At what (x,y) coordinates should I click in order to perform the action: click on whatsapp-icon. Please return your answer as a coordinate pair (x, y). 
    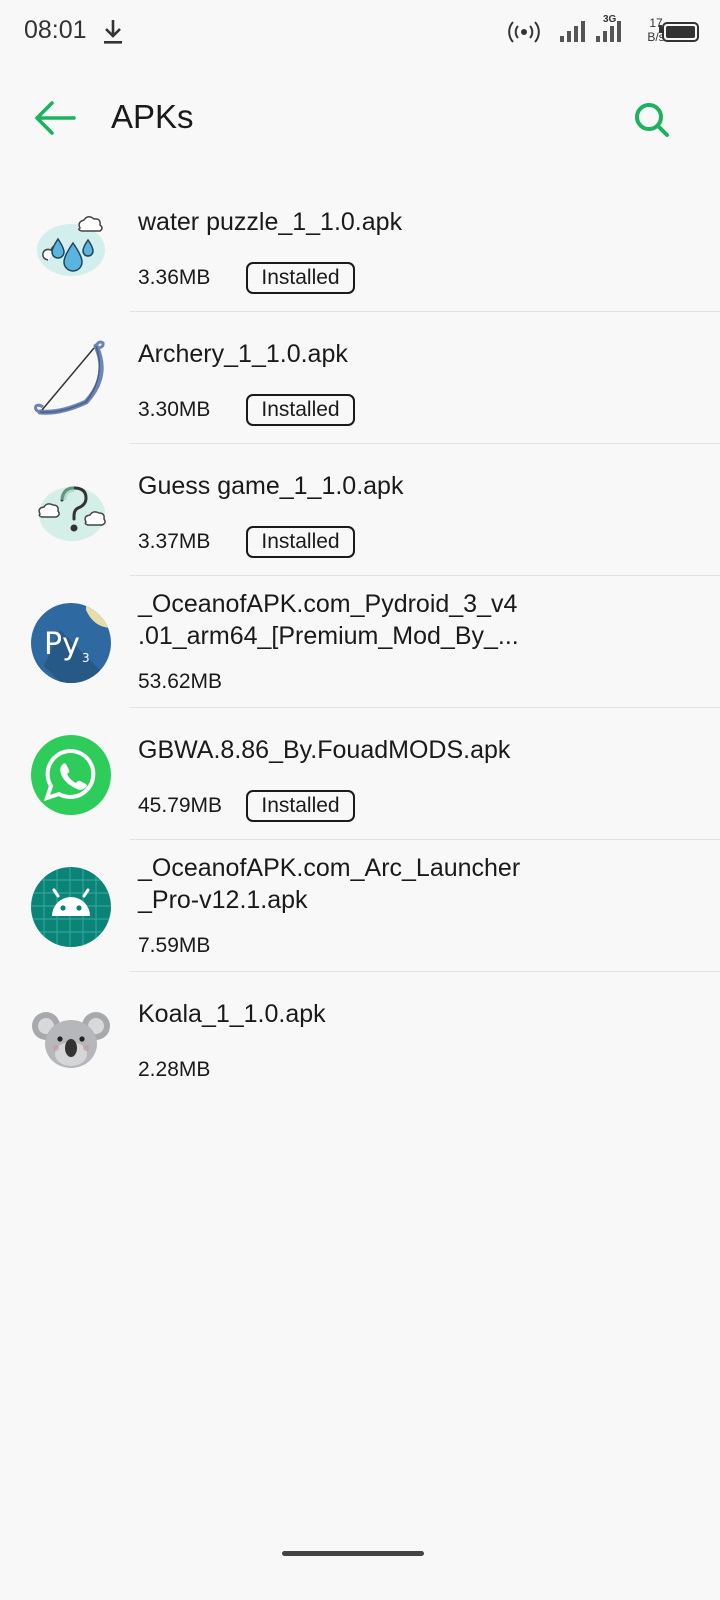
    Looking at the image, I should click on (71, 775).